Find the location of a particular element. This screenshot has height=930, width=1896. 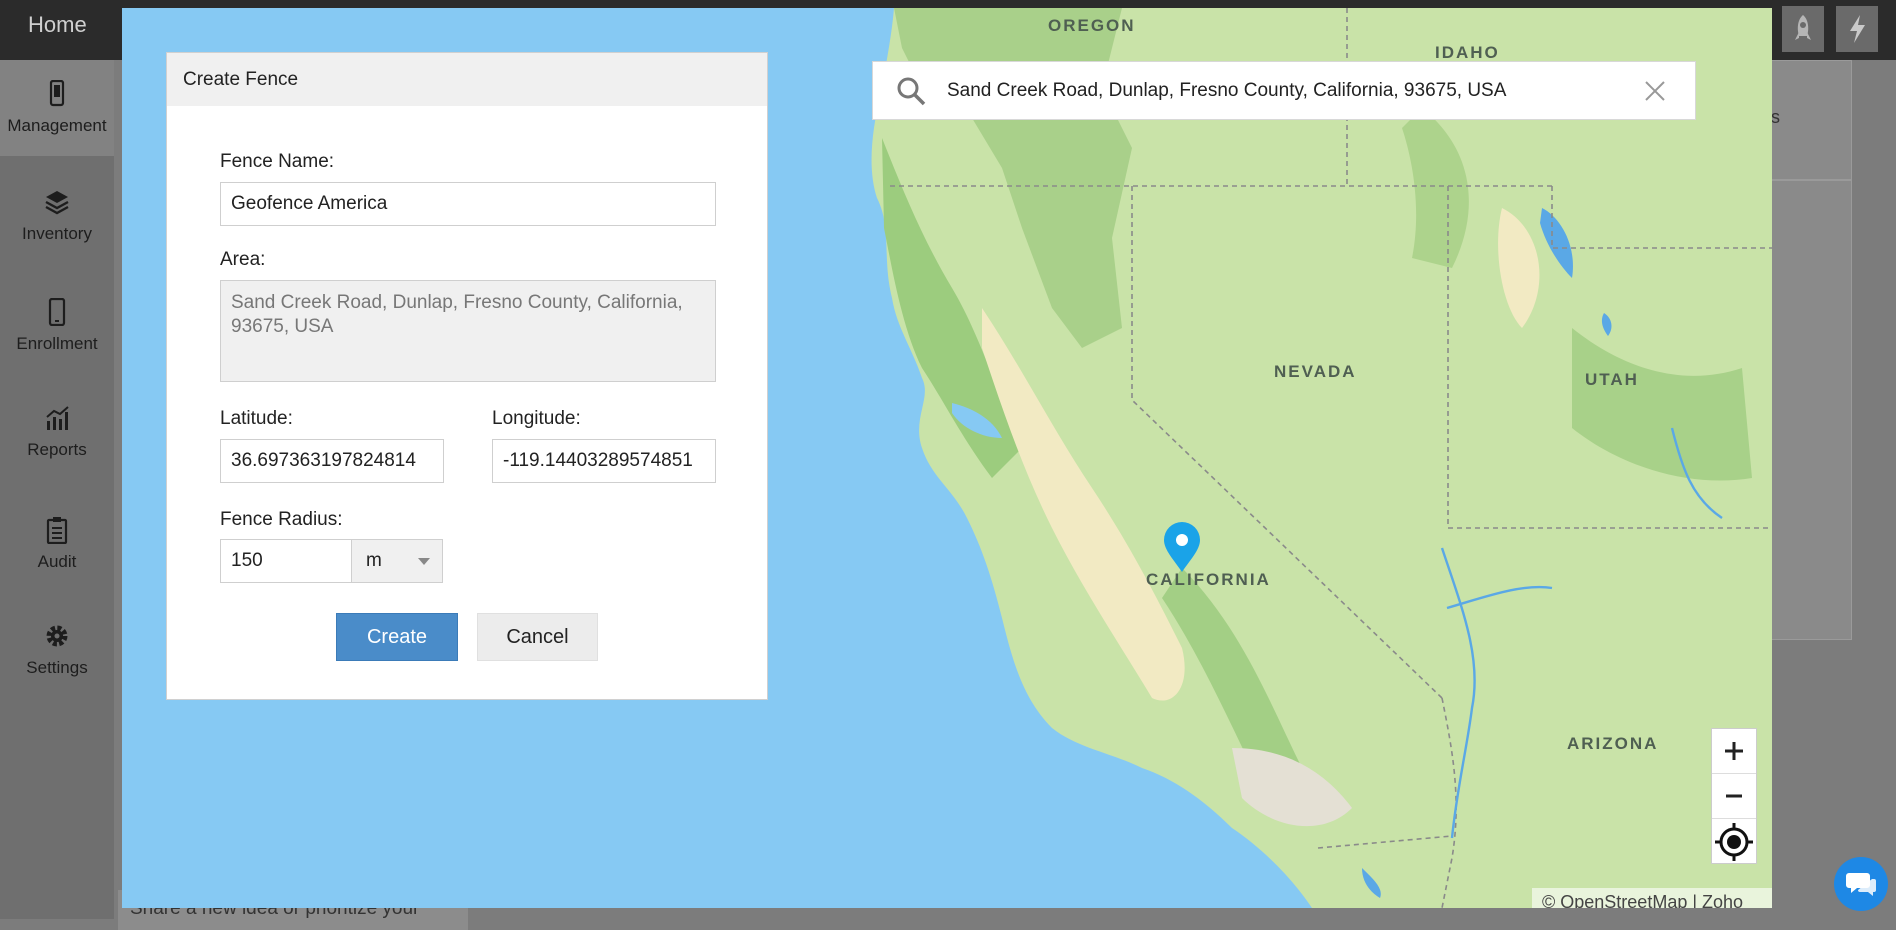

lightning-icon is located at coordinates (1857, 29).